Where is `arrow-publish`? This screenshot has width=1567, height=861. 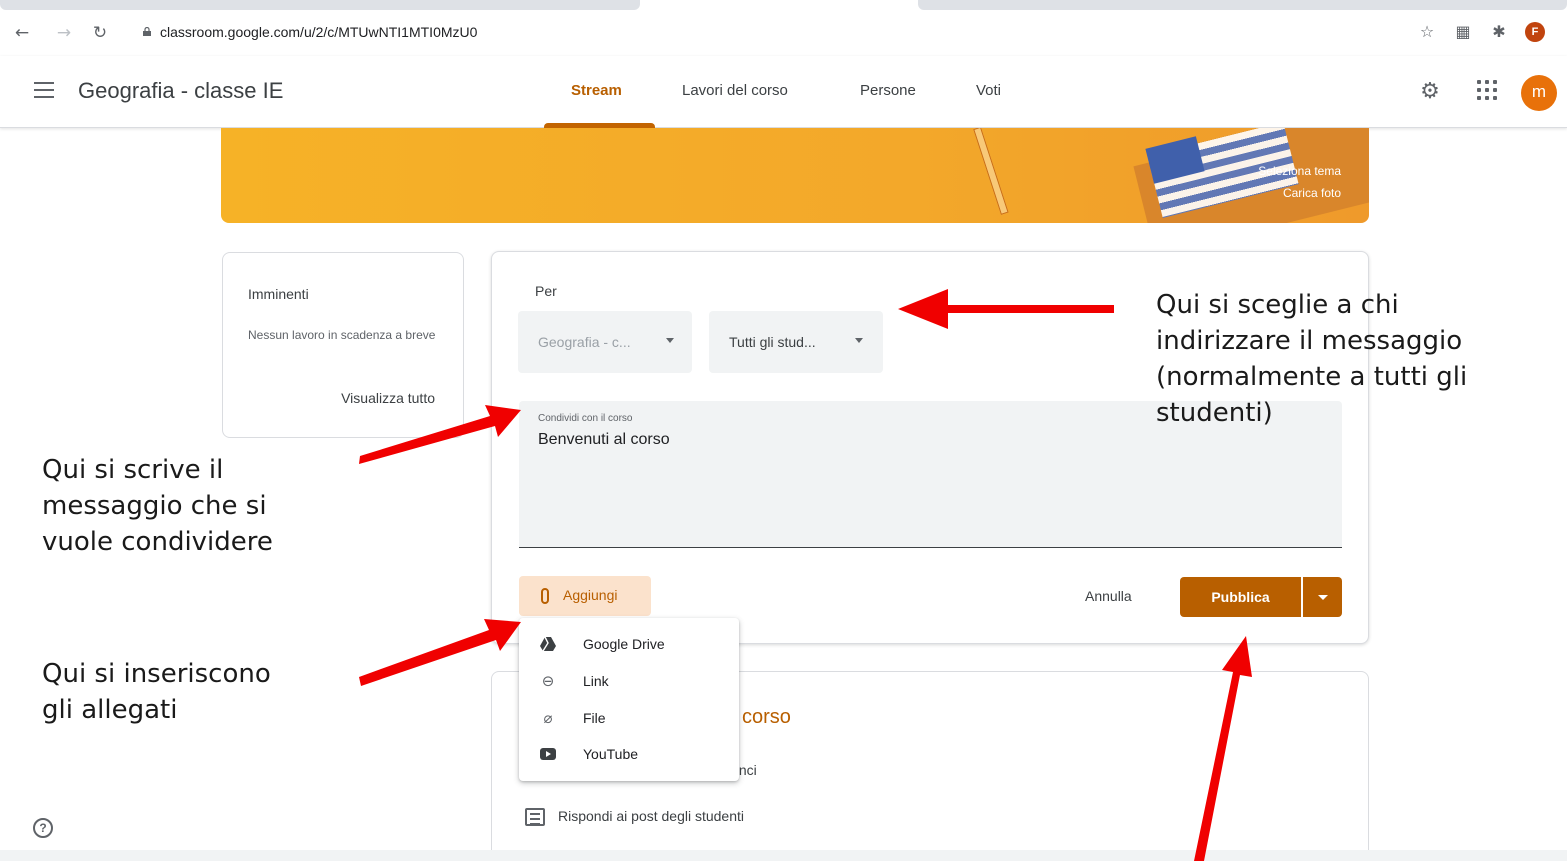 arrow-publish is located at coordinates (1223, 748).